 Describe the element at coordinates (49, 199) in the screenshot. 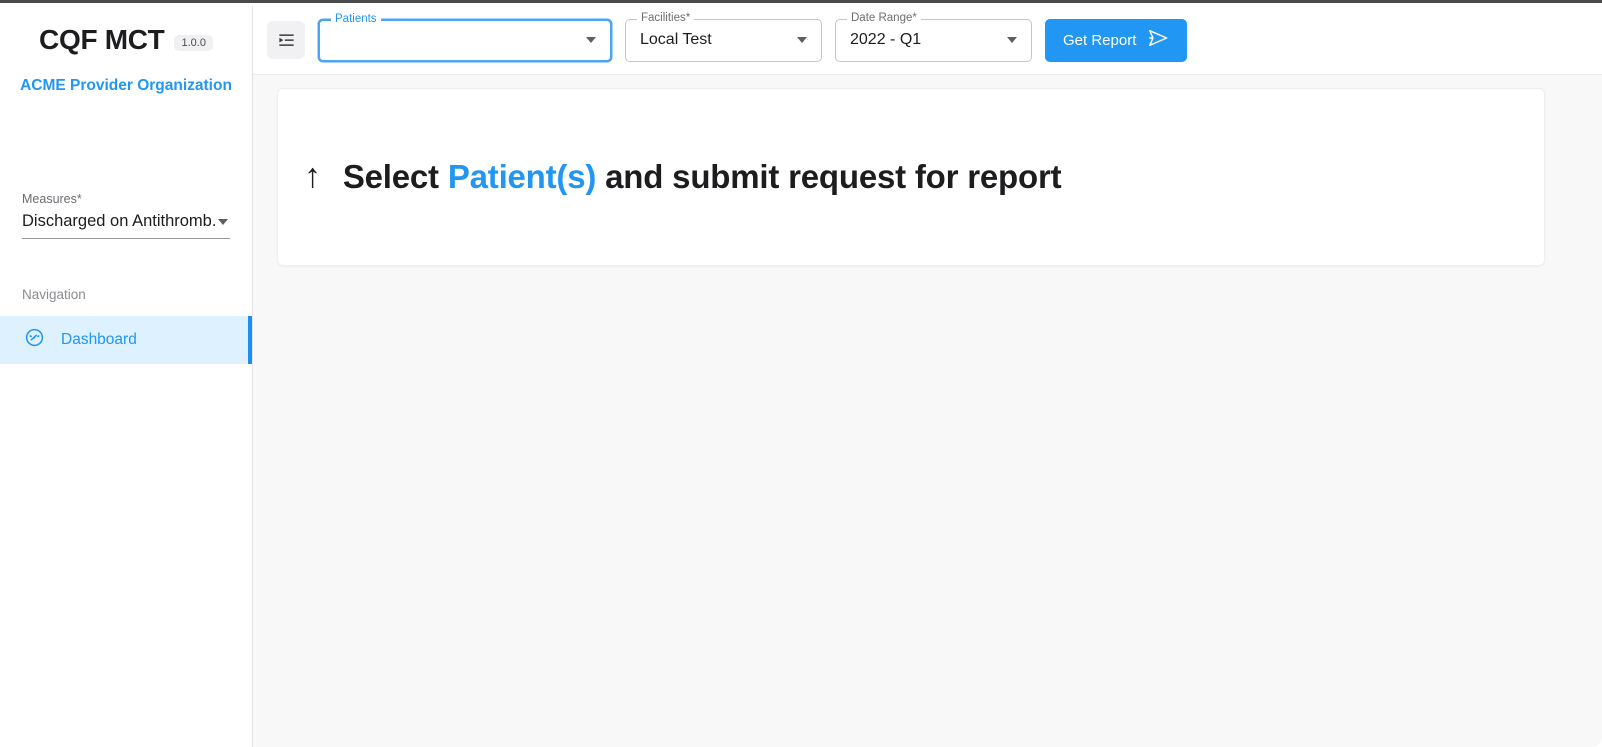

I see `measures-label-text: Measures` at that location.